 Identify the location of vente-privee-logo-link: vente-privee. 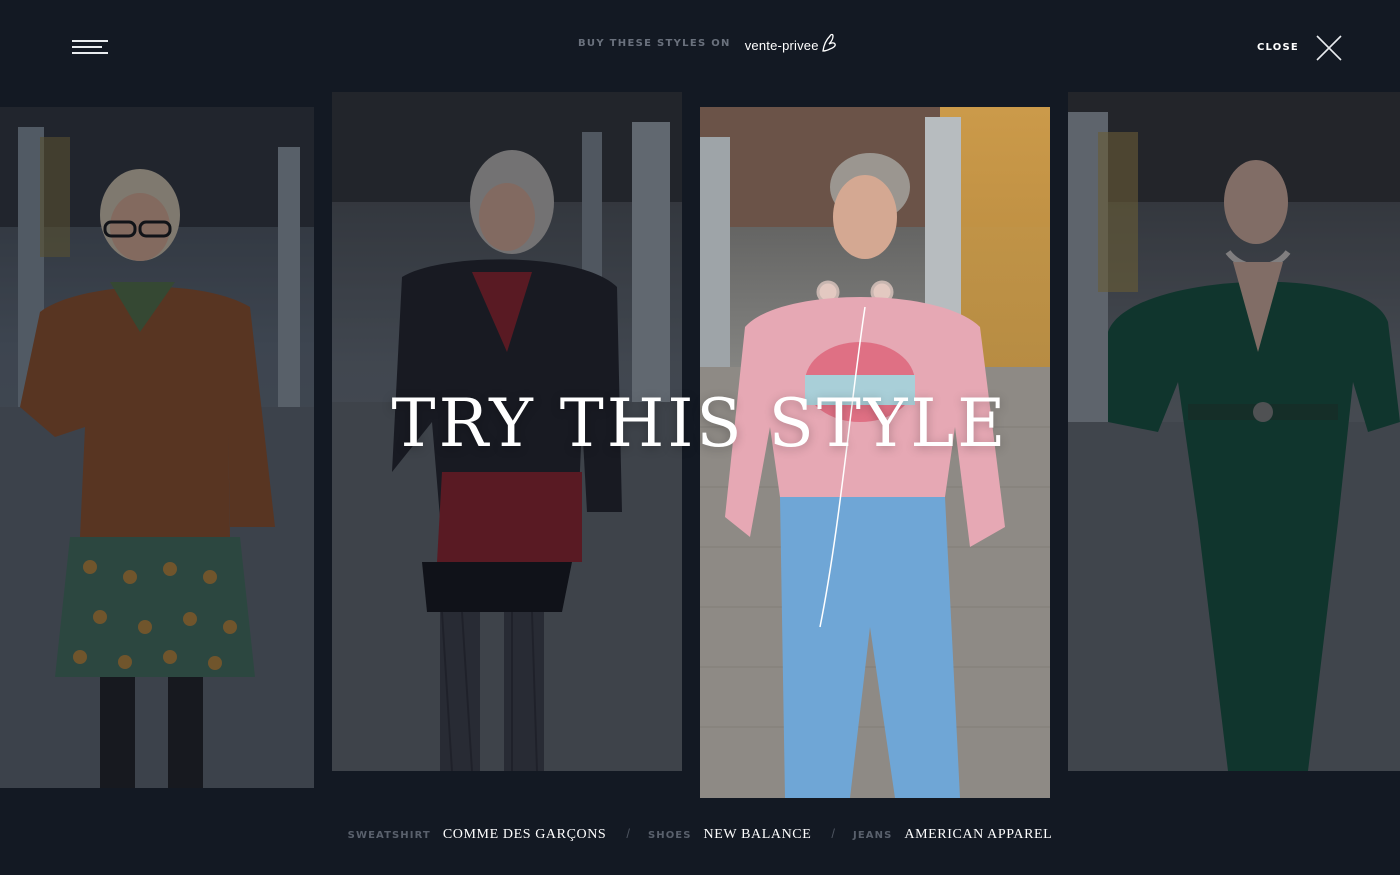
(791, 43).